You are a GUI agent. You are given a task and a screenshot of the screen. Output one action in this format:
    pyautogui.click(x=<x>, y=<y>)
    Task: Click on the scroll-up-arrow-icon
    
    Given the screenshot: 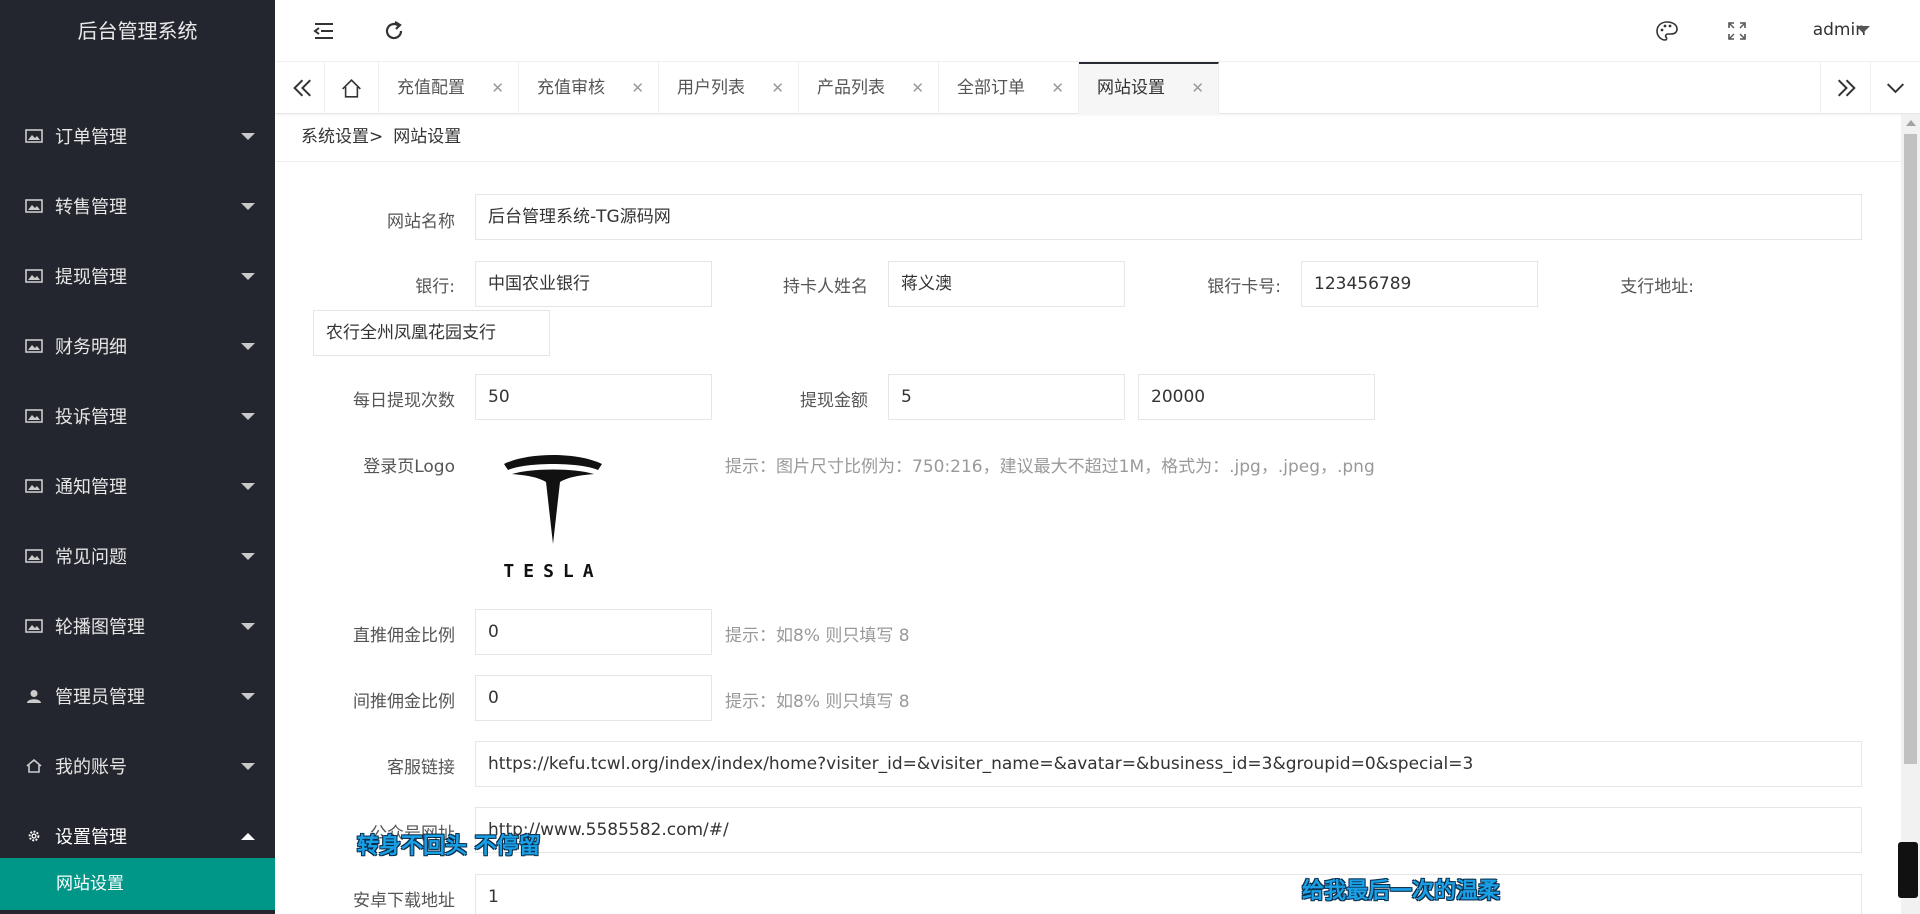 What is the action you would take?
    pyautogui.click(x=1911, y=123)
    